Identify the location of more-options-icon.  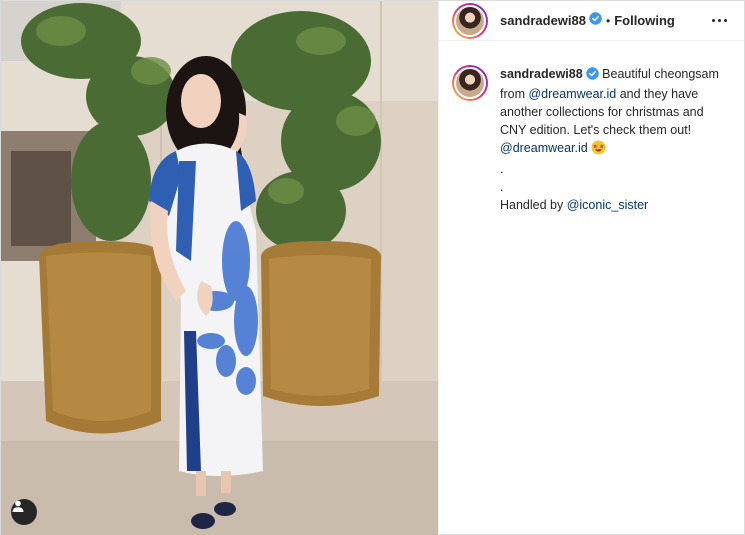
(719, 20).